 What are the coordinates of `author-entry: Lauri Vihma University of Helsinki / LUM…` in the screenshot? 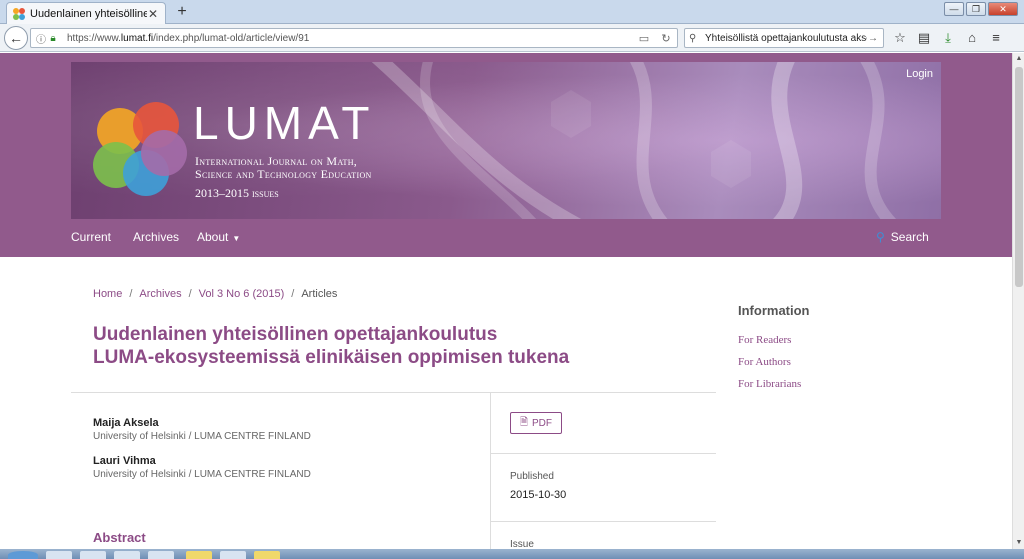 It's located at (202, 467).